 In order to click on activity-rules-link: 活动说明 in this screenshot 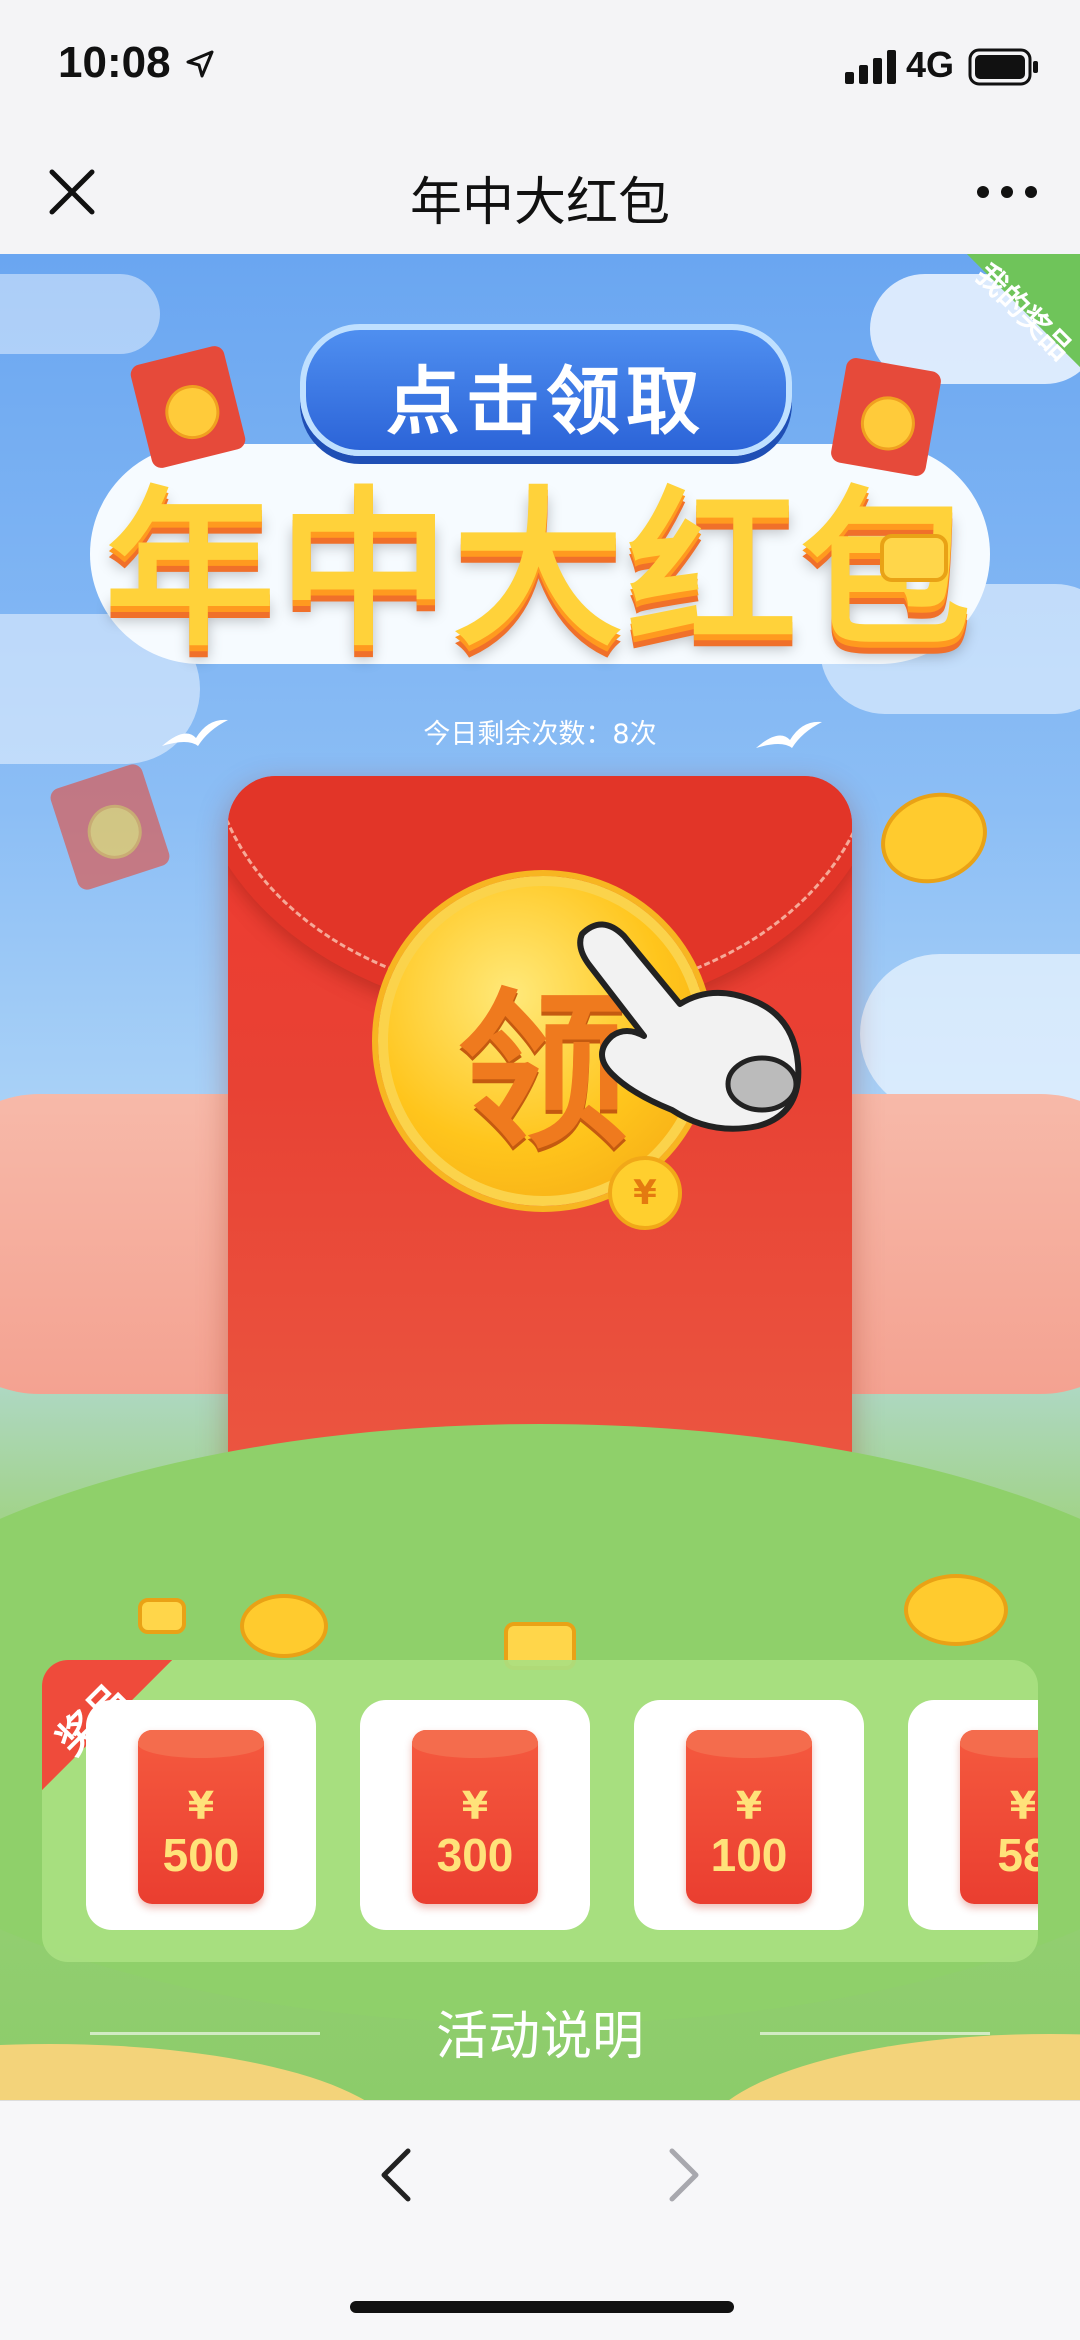, I will do `click(540, 2031)`.